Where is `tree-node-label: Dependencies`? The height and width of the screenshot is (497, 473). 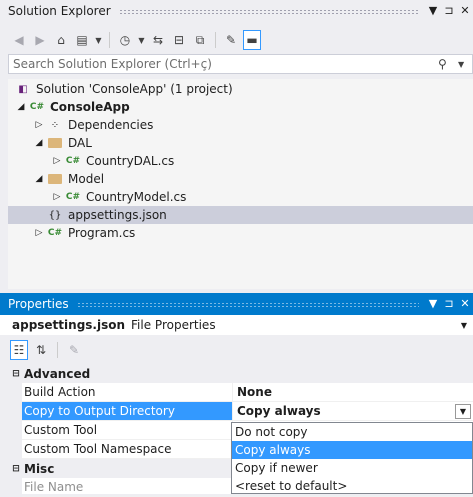 tree-node-label: Dependencies is located at coordinates (111, 125).